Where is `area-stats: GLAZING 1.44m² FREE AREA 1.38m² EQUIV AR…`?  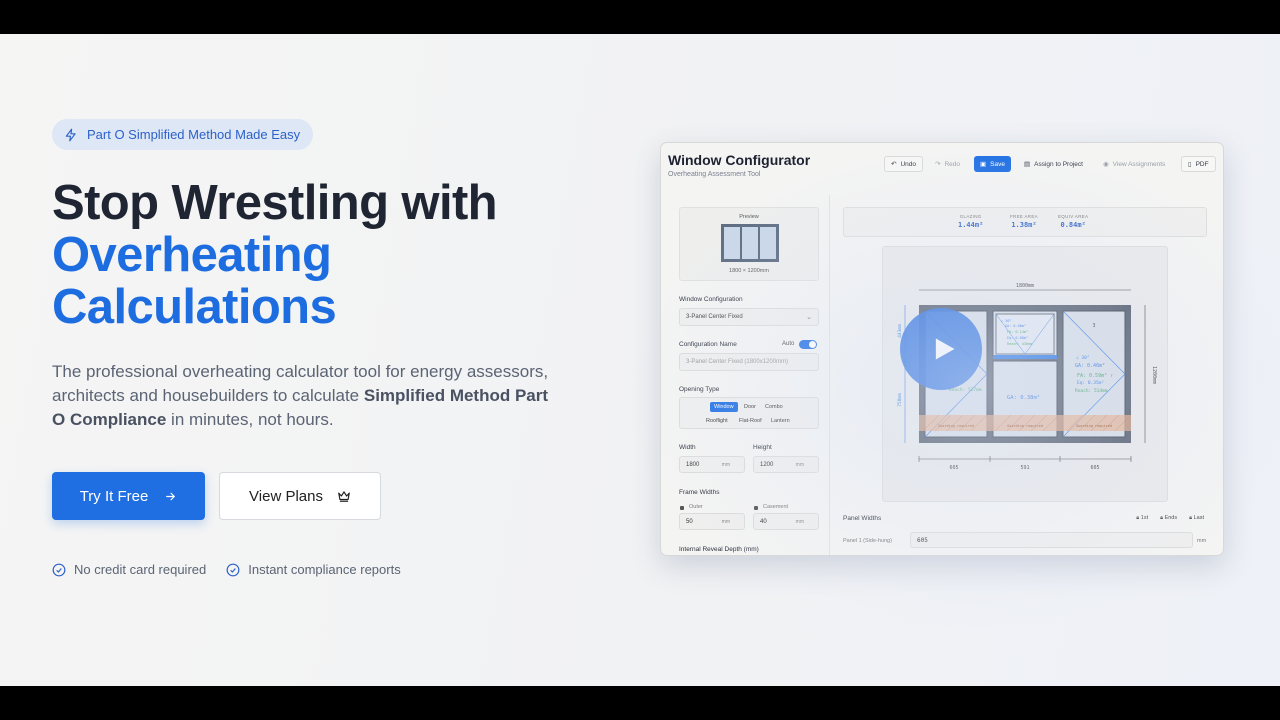
area-stats: GLAZING 1.44m² FREE AREA 1.38m² EQUIV AR… is located at coordinates (1025, 222).